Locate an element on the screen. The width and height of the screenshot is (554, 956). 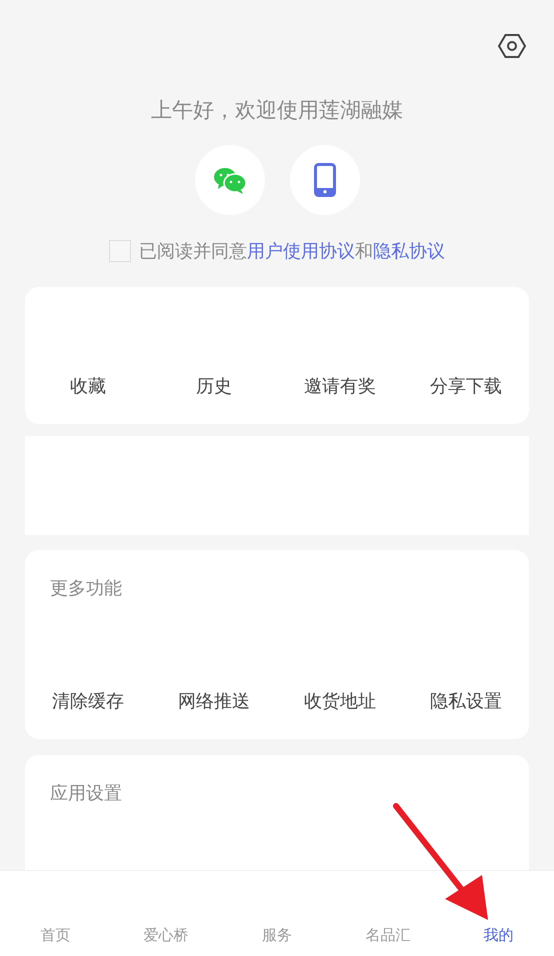
tab-item: 我的 is located at coordinates (499, 935).